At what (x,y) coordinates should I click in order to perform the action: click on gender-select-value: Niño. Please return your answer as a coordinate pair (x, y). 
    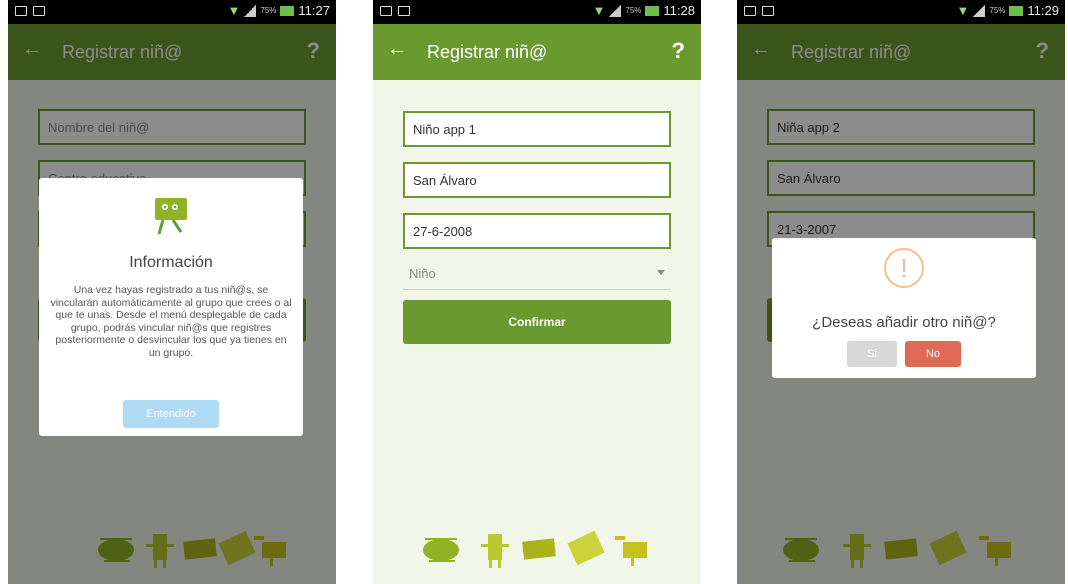
    Looking at the image, I should click on (422, 273).